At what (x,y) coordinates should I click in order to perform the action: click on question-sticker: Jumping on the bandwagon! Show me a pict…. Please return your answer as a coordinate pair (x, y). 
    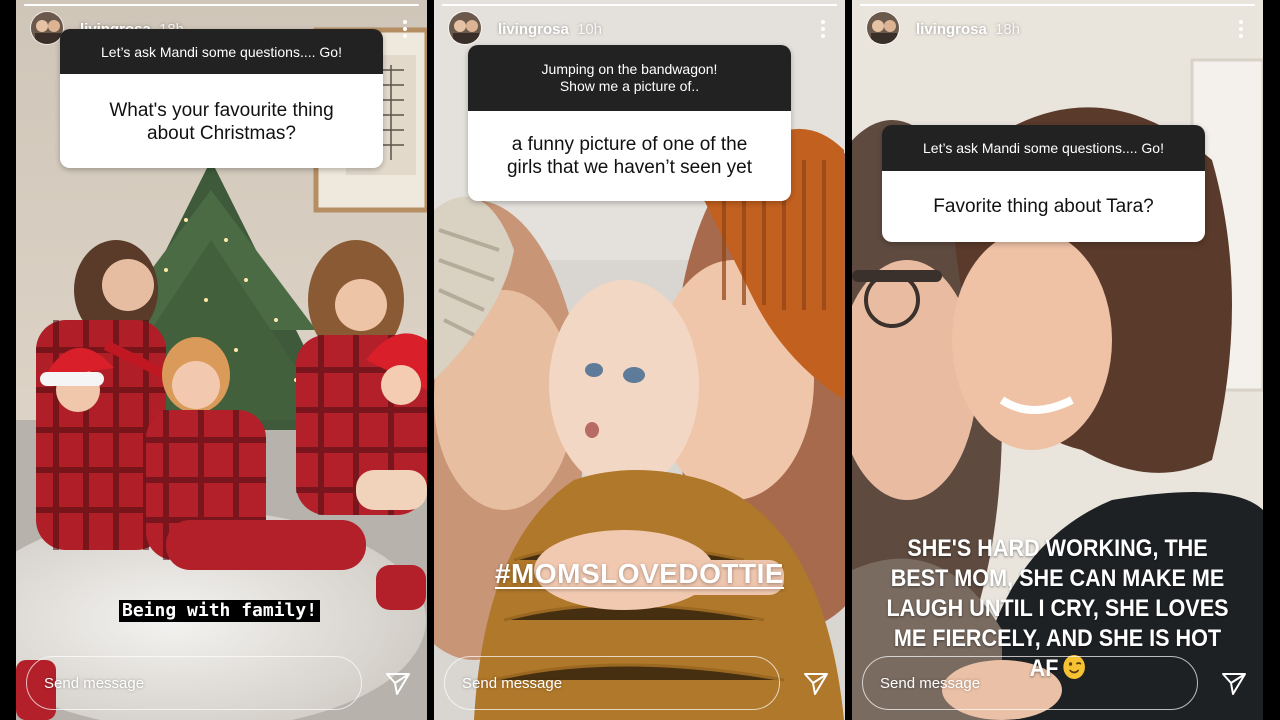
    Looking at the image, I should click on (629, 123).